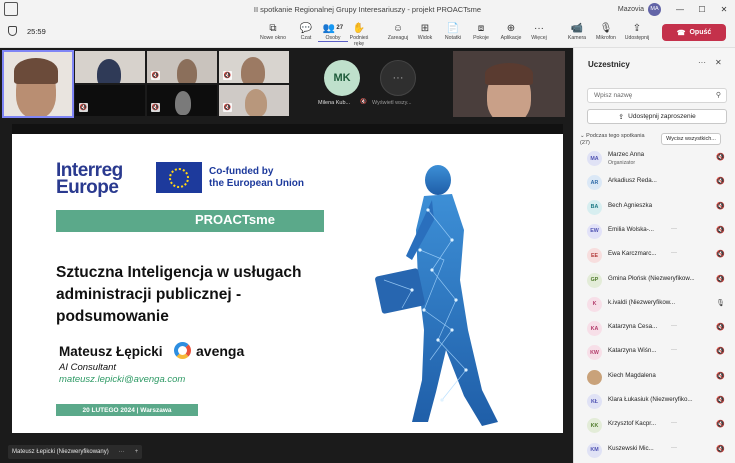 The height and width of the screenshot is (463, 735). I want to click on share-invite-button: ⇪ Udostępnij zaproszenie, so click(657, 116).